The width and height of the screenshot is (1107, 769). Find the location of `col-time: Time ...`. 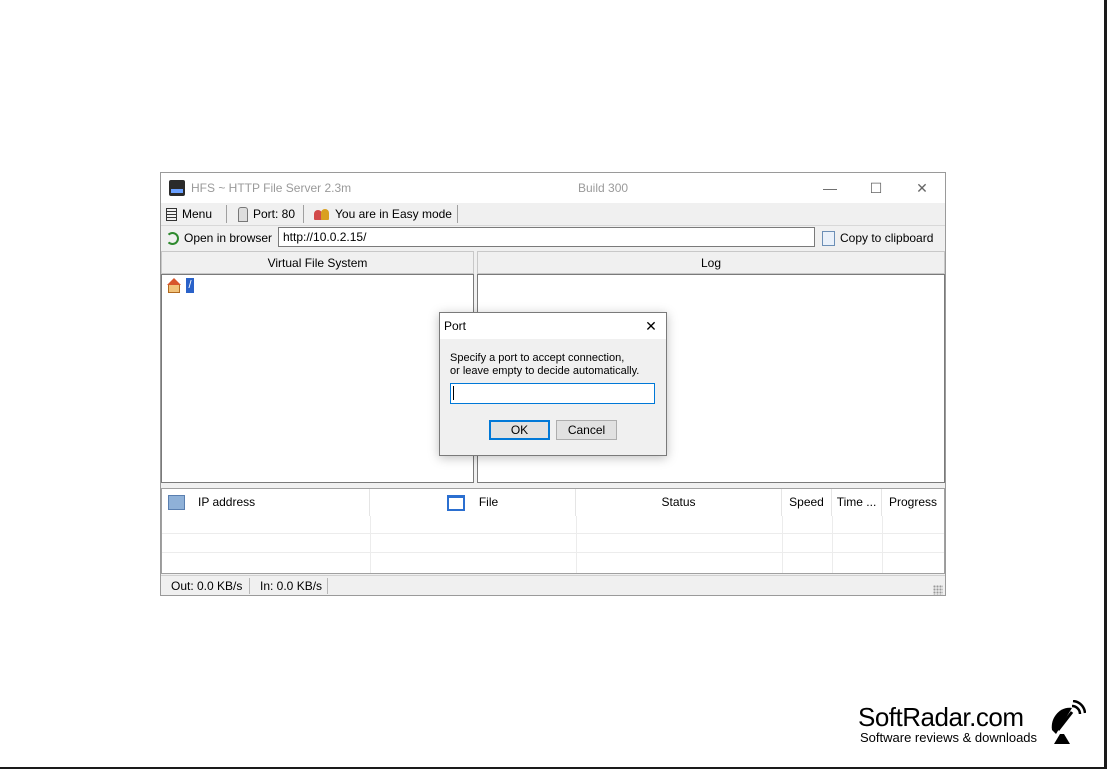

col-time: Time ... is located at coordinates (857, 502).